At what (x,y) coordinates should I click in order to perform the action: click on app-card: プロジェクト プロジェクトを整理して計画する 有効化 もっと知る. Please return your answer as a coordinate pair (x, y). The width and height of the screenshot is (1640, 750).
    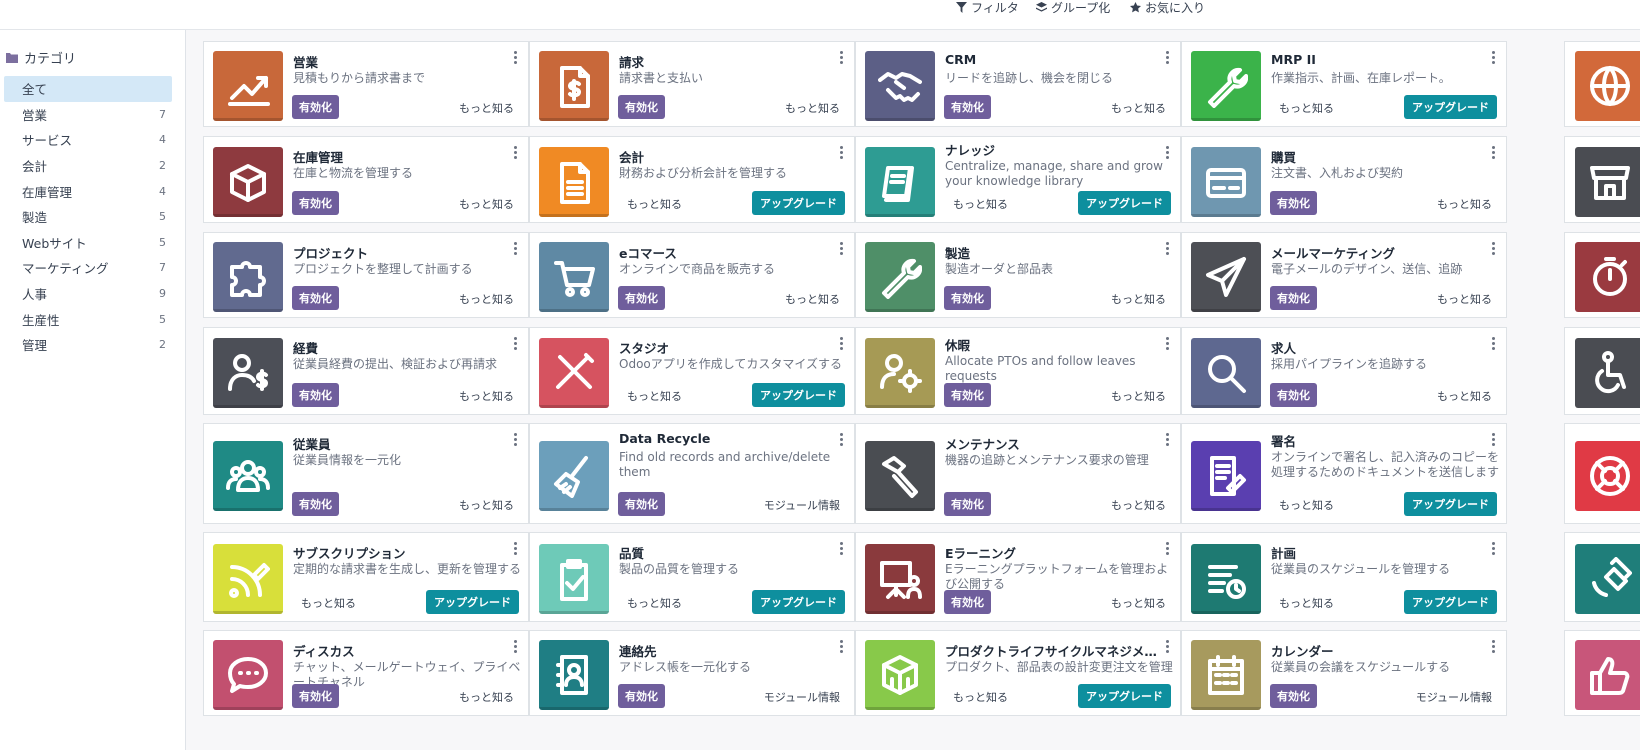
    Looking at the image, I should click on (366, 275).